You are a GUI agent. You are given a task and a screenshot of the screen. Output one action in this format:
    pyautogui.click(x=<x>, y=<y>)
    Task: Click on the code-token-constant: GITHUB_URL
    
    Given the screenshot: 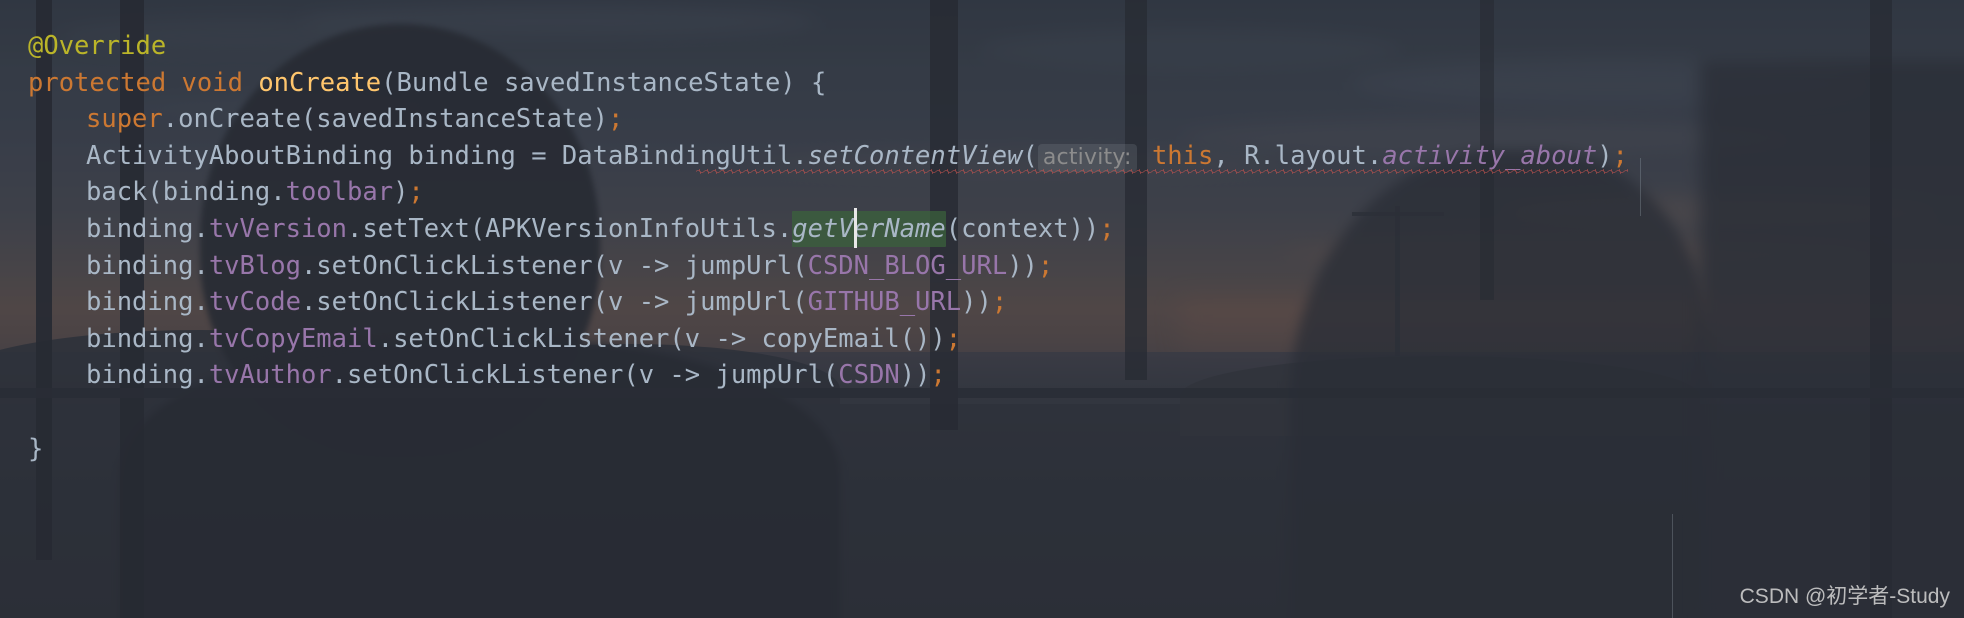 What is the action you would take?
    pyautogui.click(x=884, y=302)
    